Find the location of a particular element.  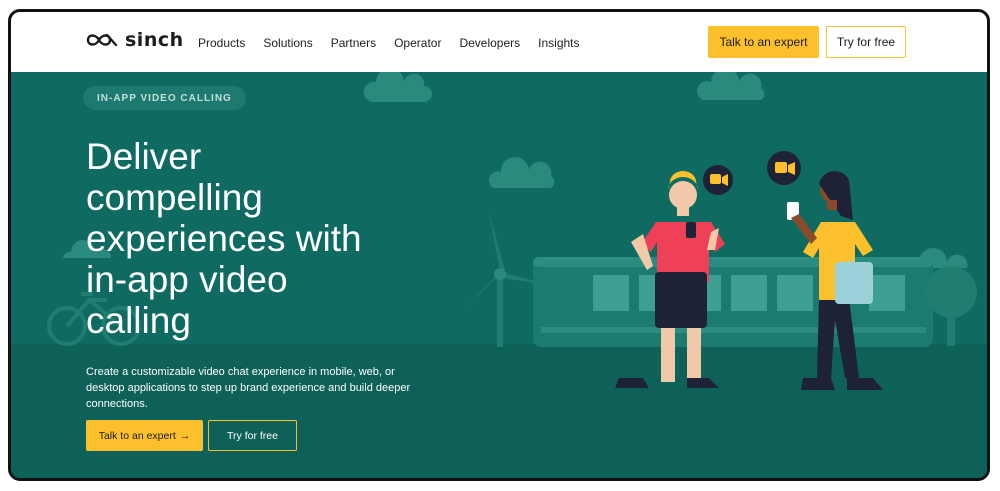

sinch-logo: sinch is located at coordinates (134, 40).